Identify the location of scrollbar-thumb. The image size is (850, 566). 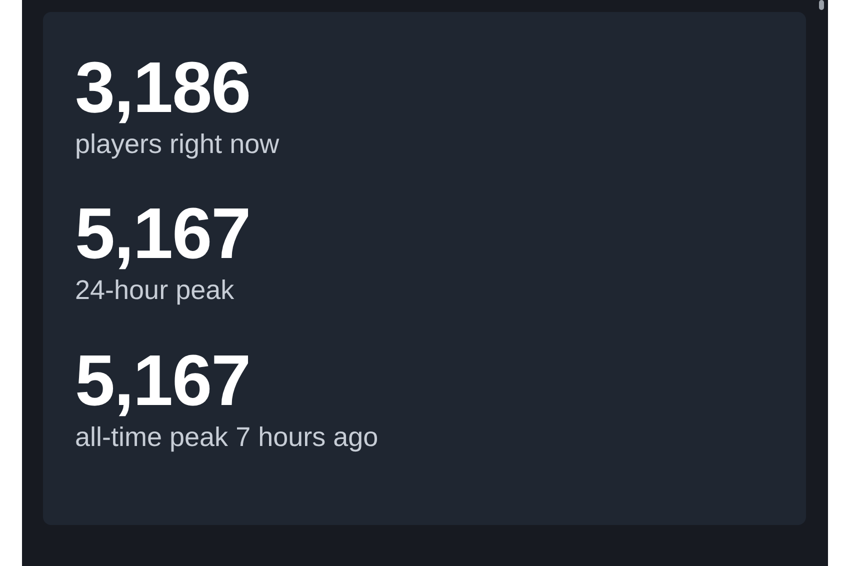
(821, 5).